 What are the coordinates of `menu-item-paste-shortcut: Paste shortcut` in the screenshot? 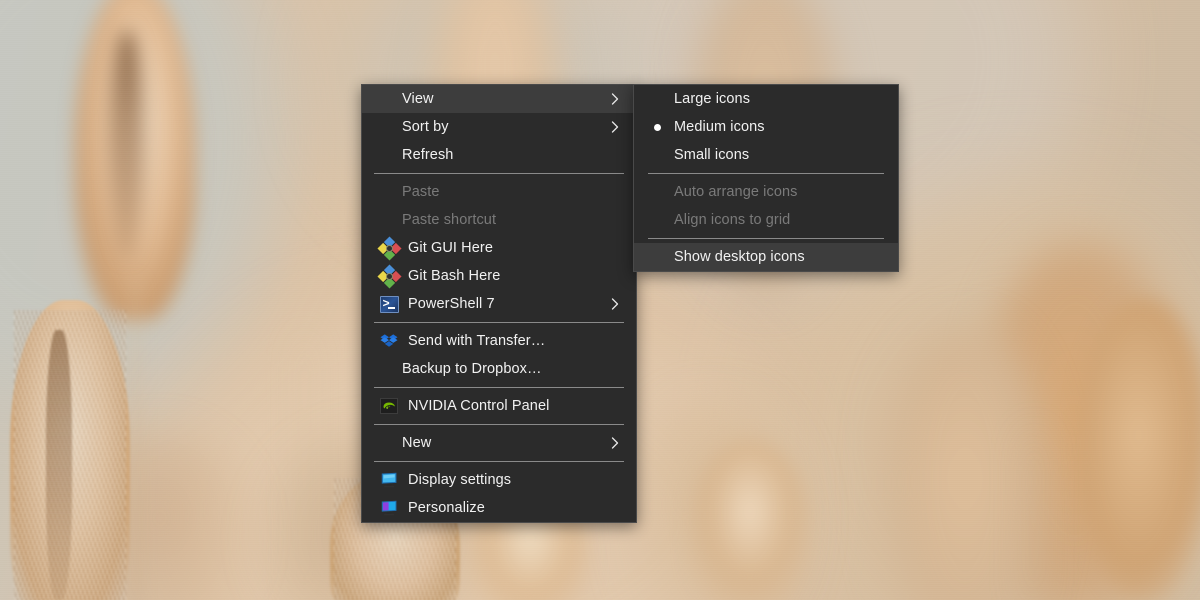 It's located at (499, 220).